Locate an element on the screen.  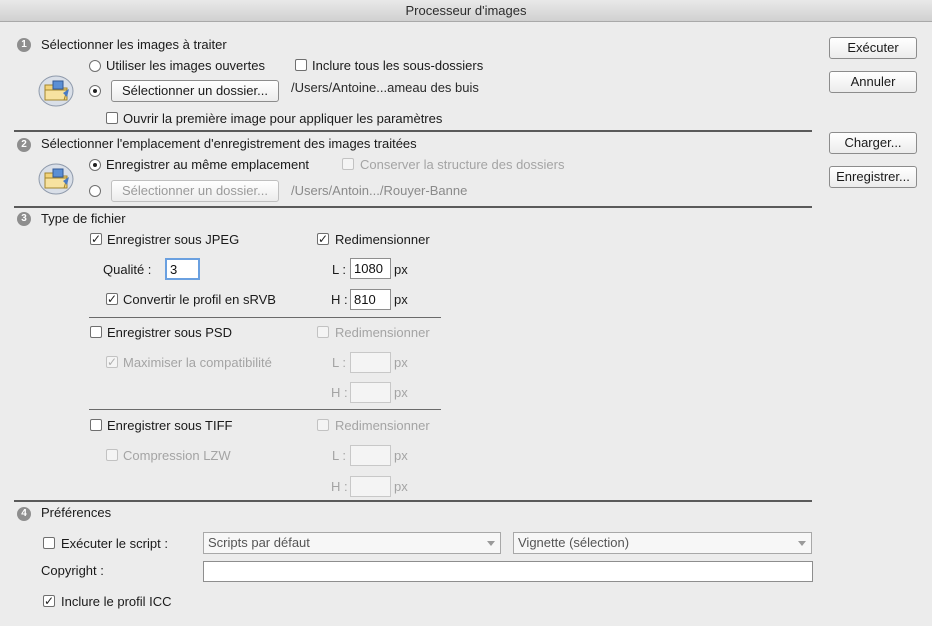
step-3-badge: 3 is located at coordinates (24, 219).